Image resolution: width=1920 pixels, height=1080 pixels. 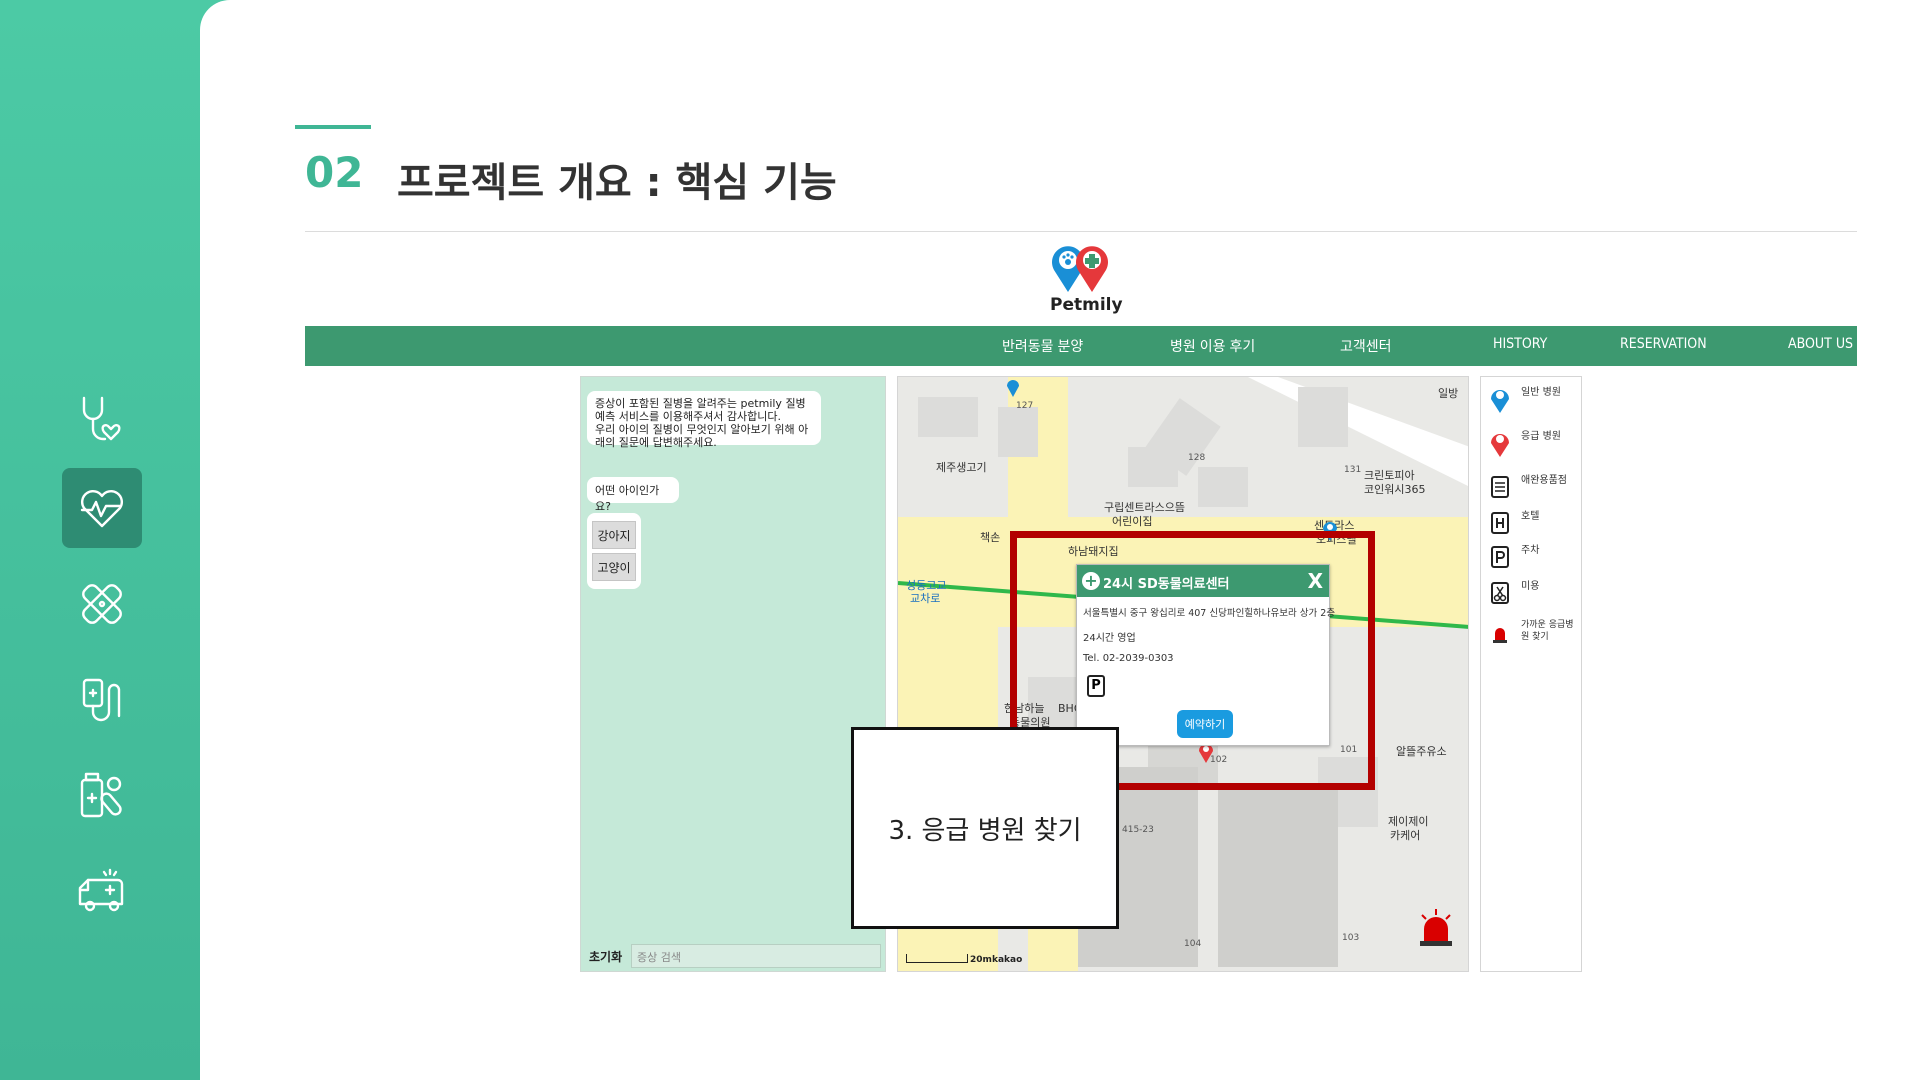 I want to click on stethoscope-icon, so click(x=102, y=420).